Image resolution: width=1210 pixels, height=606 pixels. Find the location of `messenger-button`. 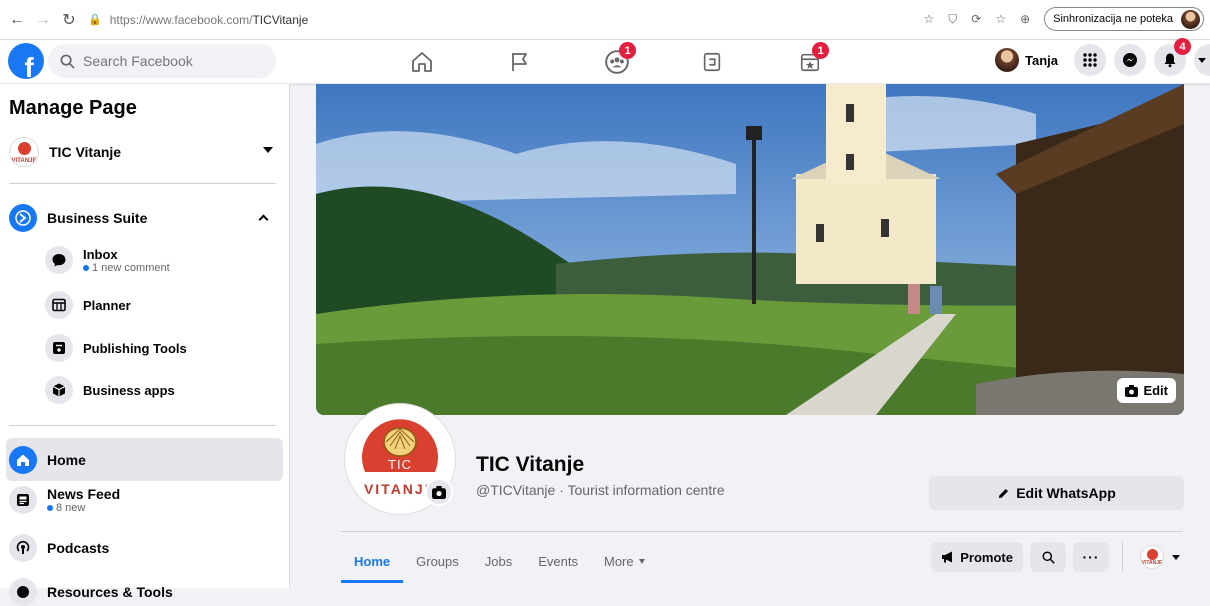

messenger-button is located at coordinates (1130, 60).